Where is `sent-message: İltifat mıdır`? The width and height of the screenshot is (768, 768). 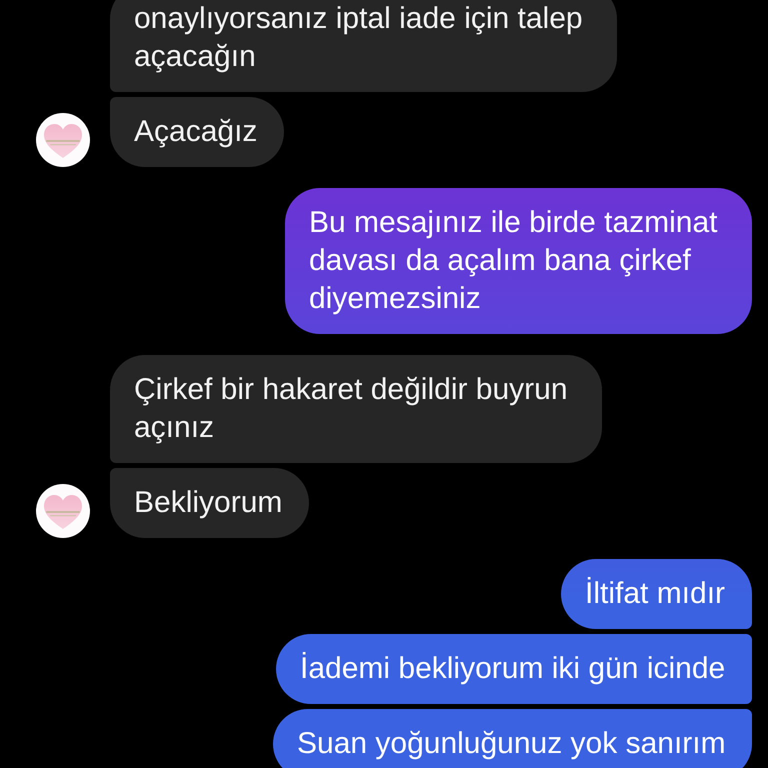
sent-message: İltifat mıdır is located at coordinates (656, 594).